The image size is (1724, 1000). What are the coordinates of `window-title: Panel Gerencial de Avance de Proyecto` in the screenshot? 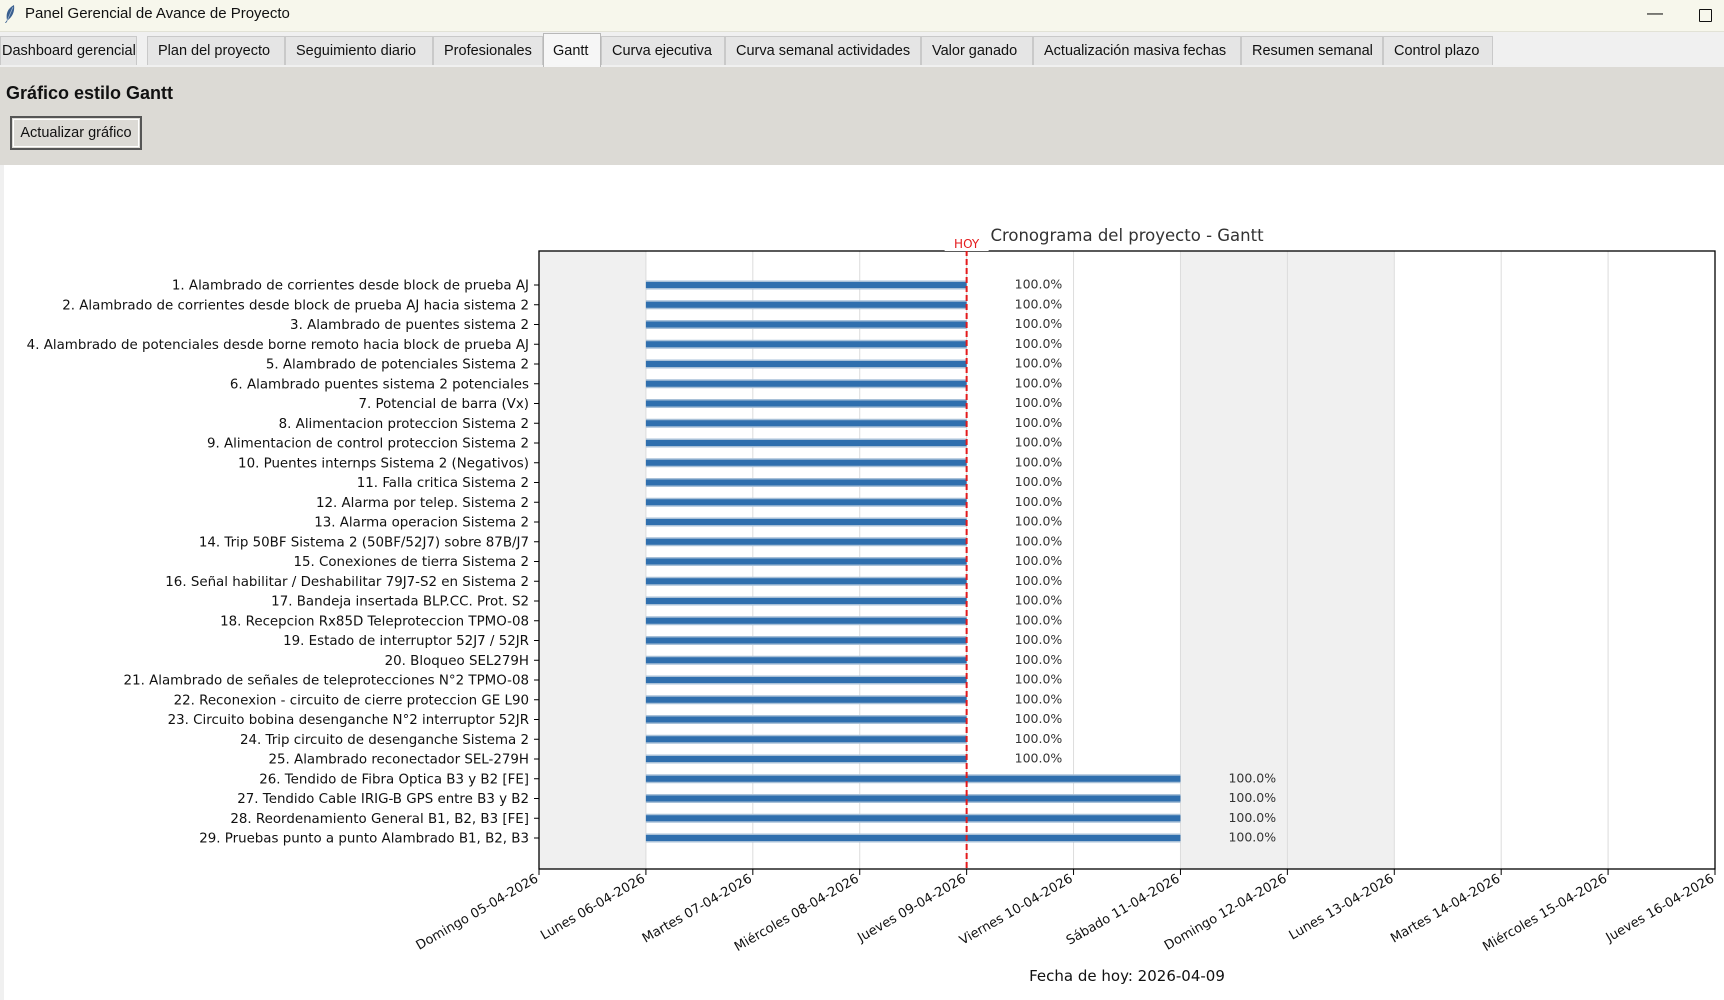 It's located at (157, 13).